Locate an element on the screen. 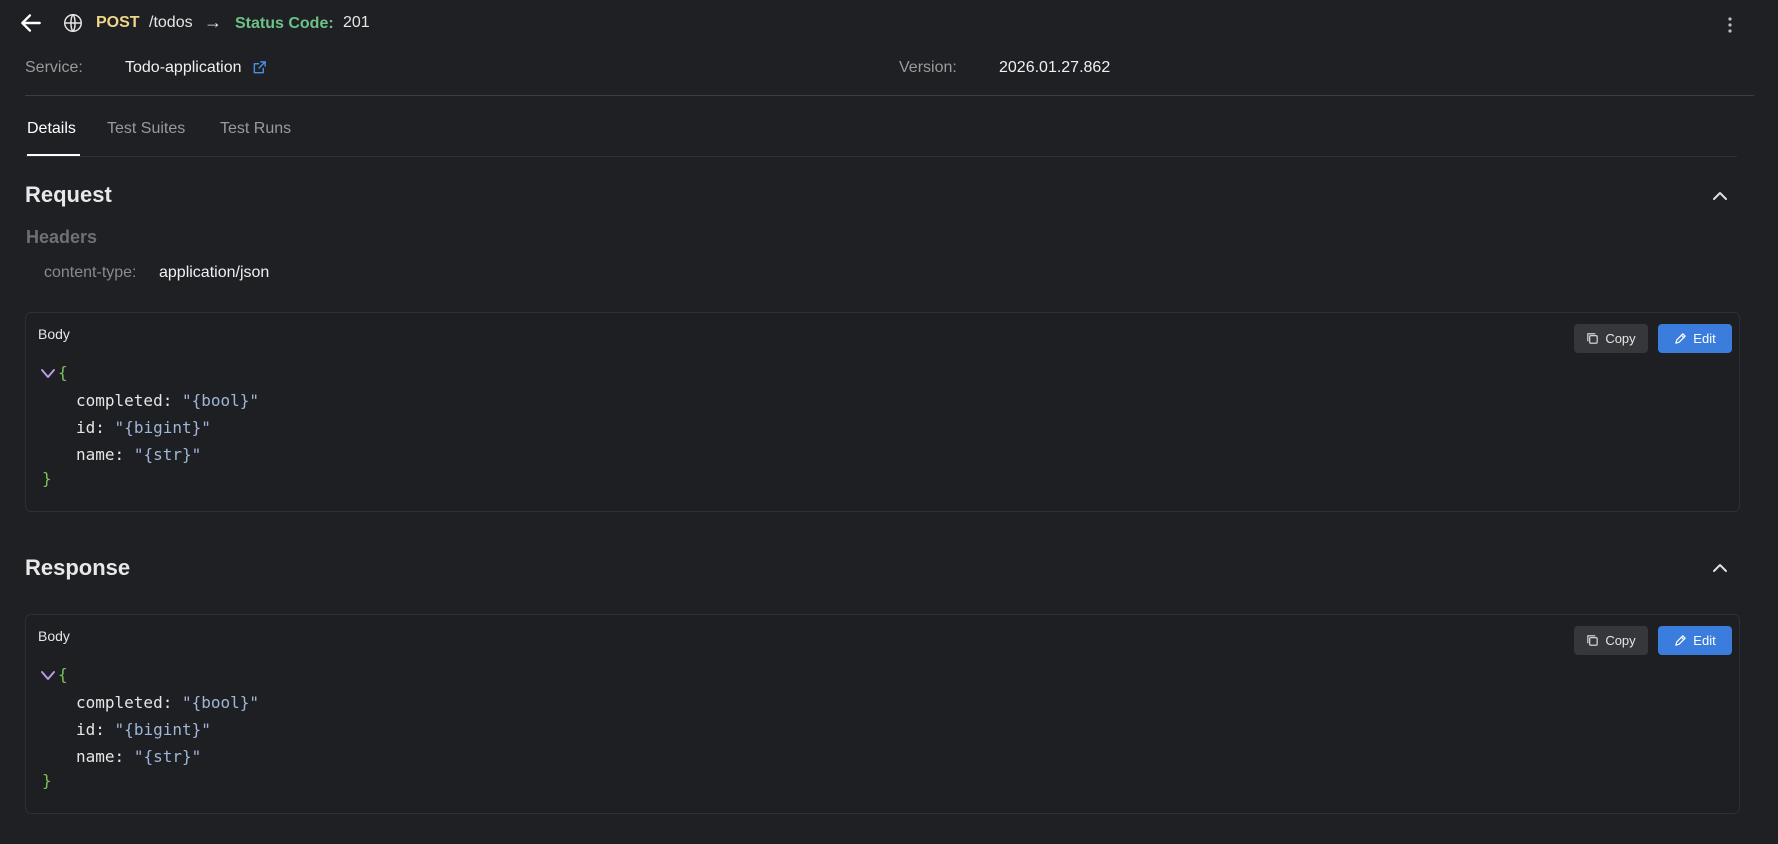 This screenshot has height=844, width=1778. service-label: Service: is located at coordinates (54, 67).